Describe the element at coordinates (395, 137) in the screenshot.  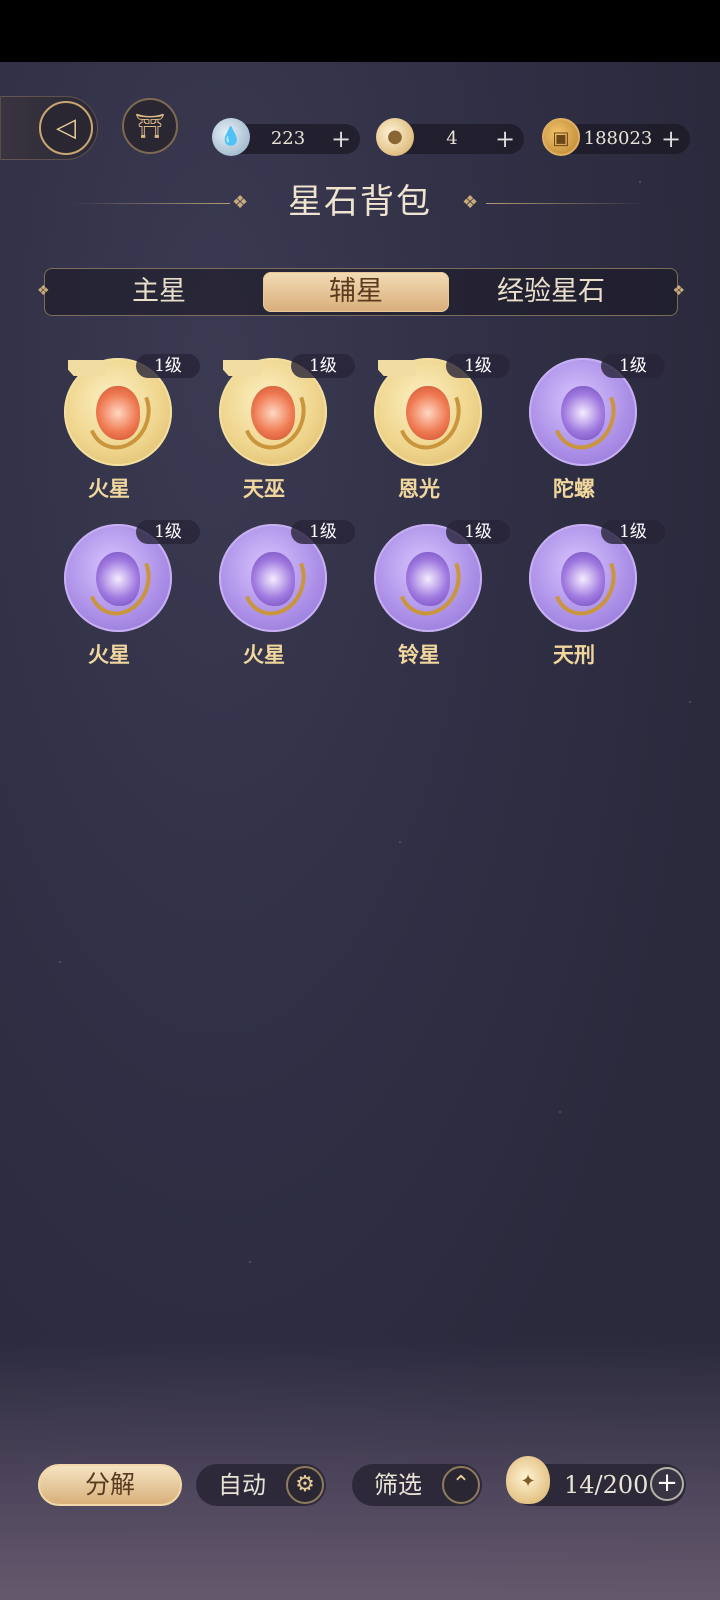
I see `money-bag-icon: ●` at that location.